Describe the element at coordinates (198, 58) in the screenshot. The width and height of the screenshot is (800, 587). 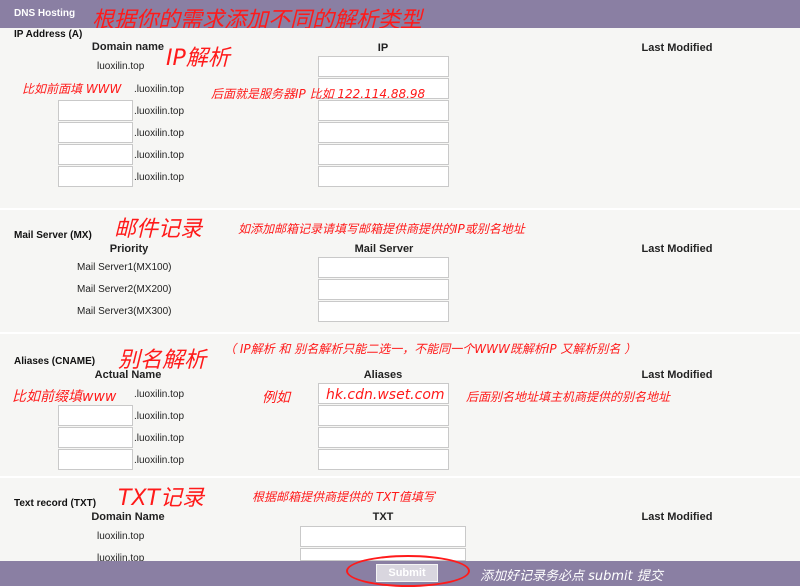
I see `annotation-ip: IP解析` at that location.